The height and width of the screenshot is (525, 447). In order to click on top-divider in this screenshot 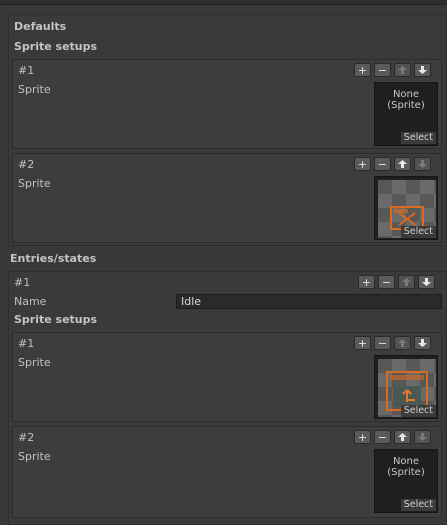, I will do `click(223, 2)`.